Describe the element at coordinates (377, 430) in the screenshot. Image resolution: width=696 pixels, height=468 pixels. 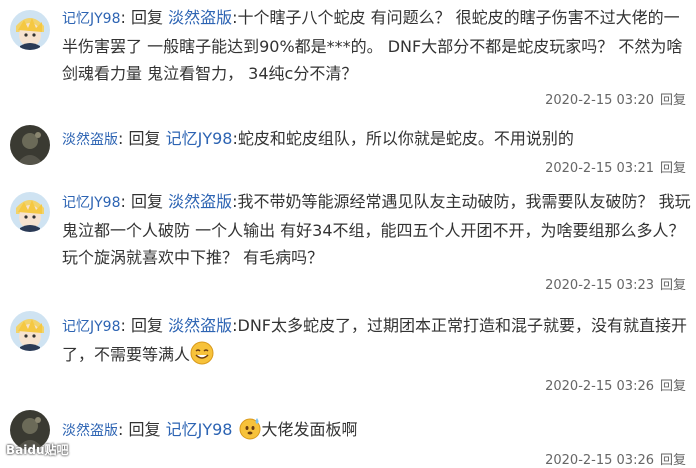
I see `reply-content: 淡然盗版: 回复 记忆JY98 大佬发面板啊` at that location.